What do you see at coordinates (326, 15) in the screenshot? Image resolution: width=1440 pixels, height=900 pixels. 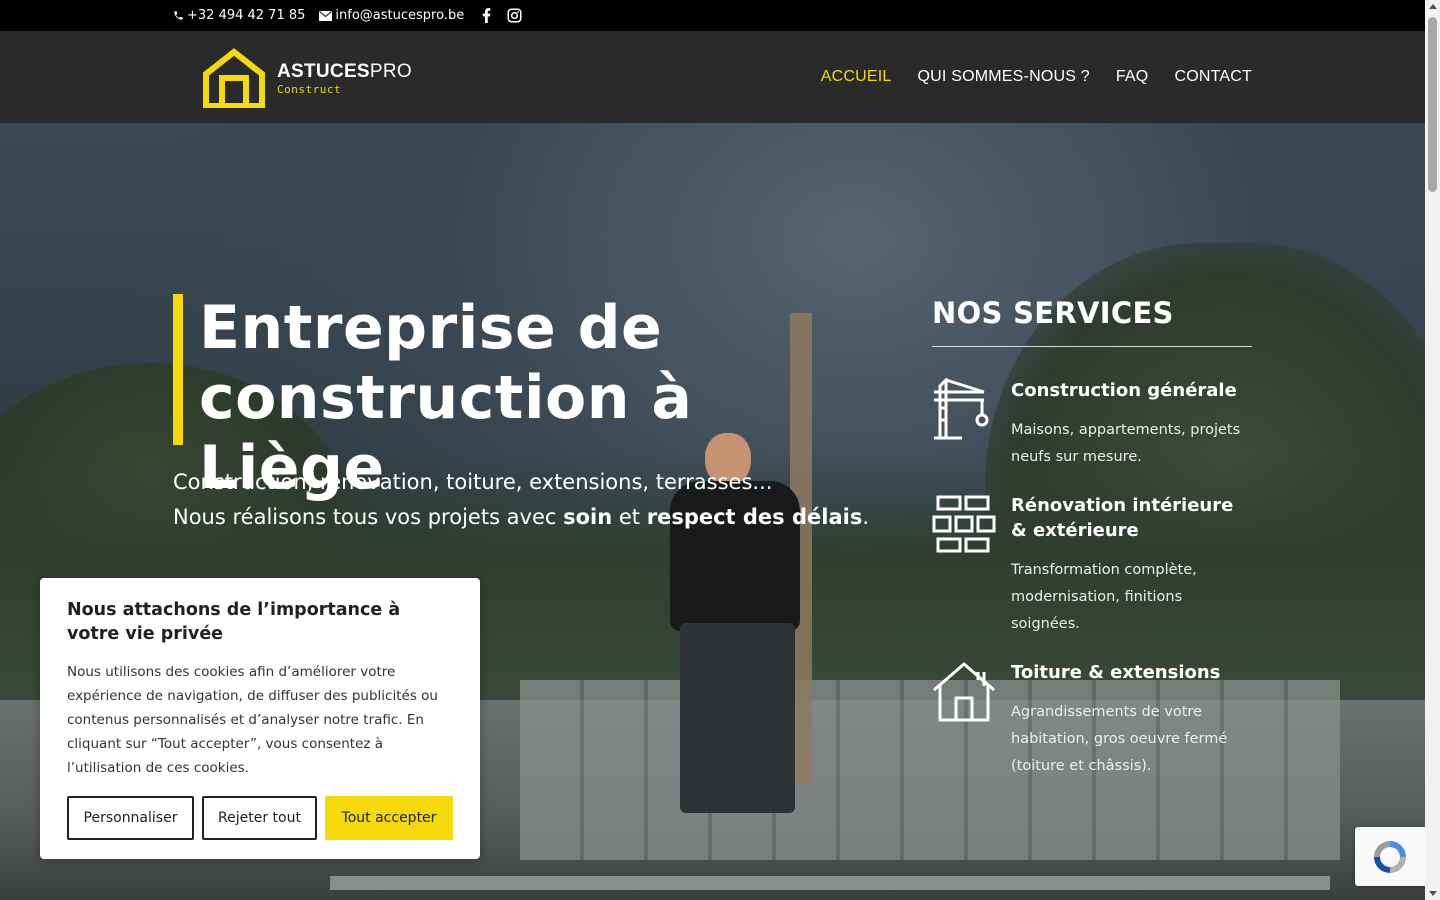 I see `mail-icon` at bounding box center [326, 15].